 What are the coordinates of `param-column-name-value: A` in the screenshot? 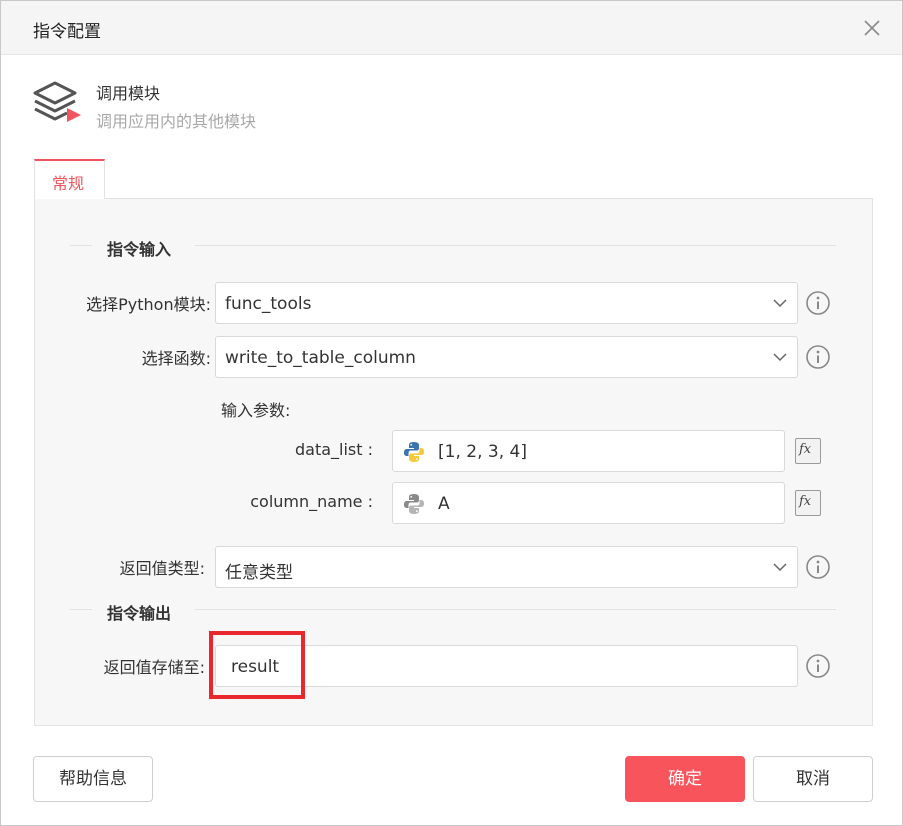 It's located at (444, 504).